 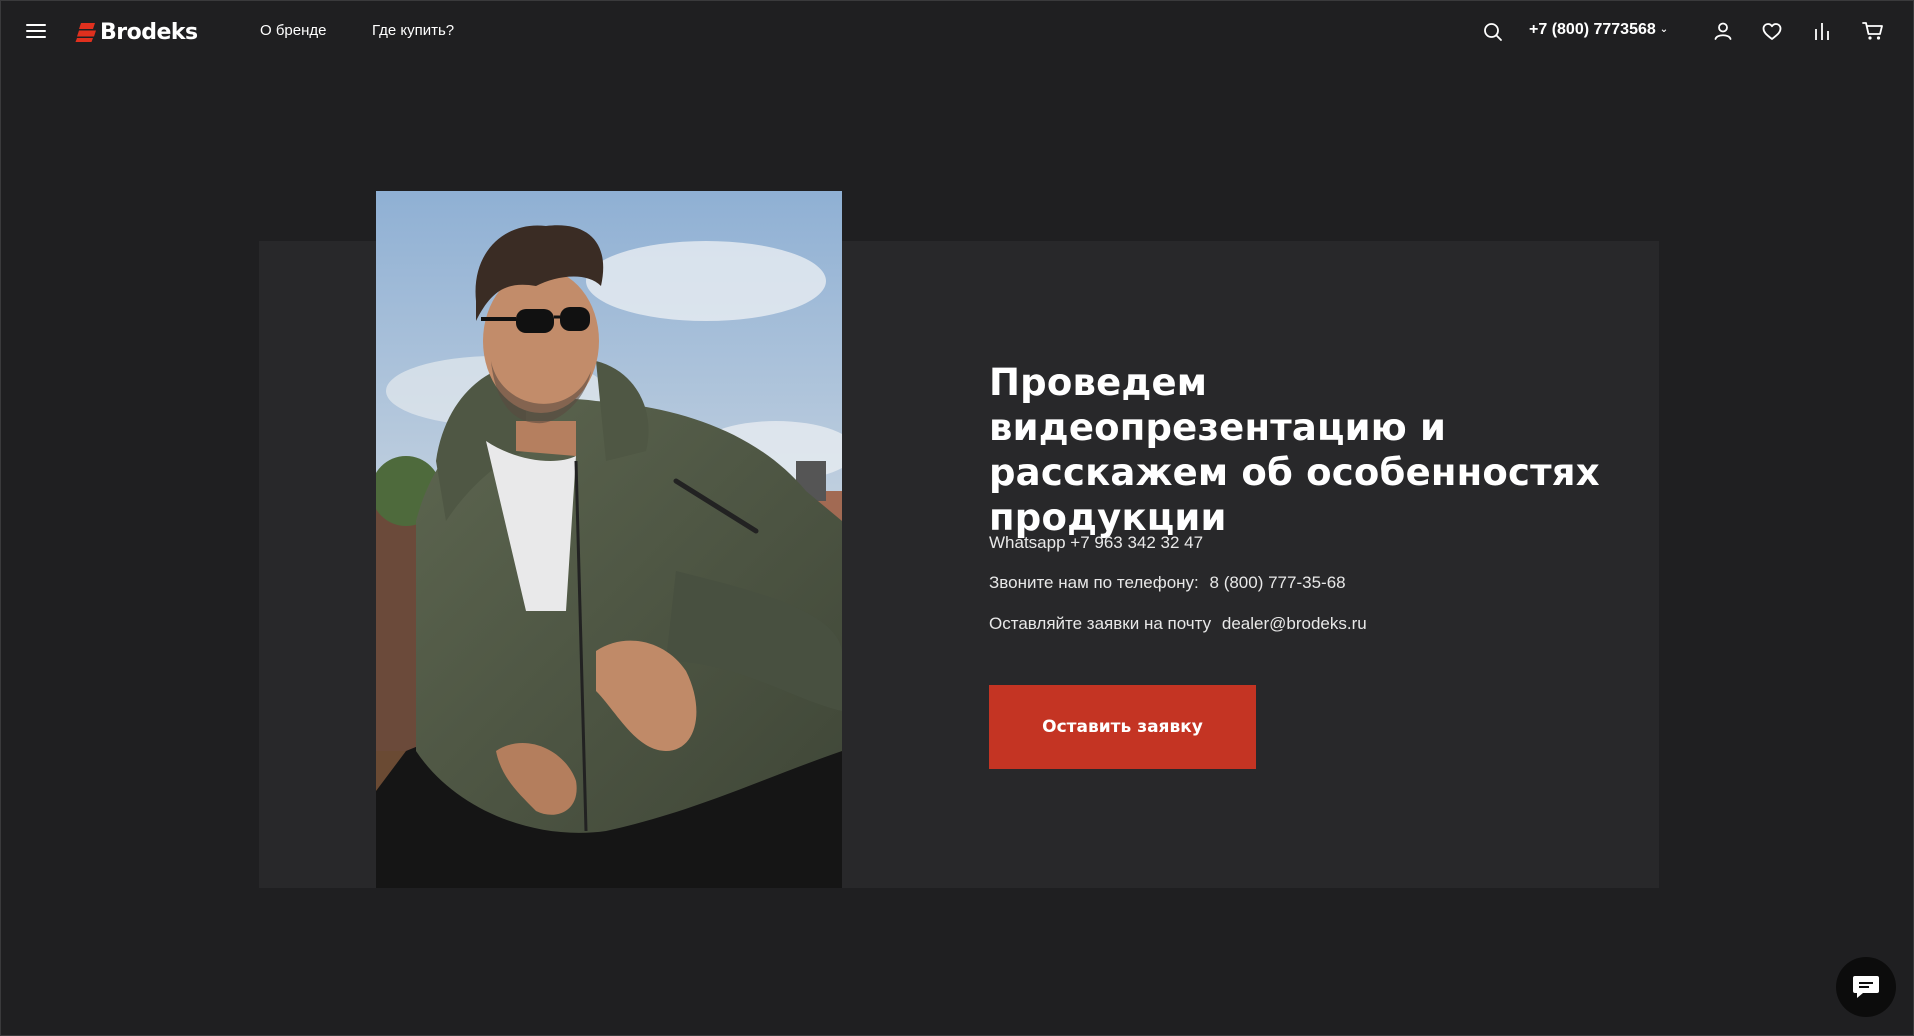 I want to click on chat-button, so click(x=1866, y=987).